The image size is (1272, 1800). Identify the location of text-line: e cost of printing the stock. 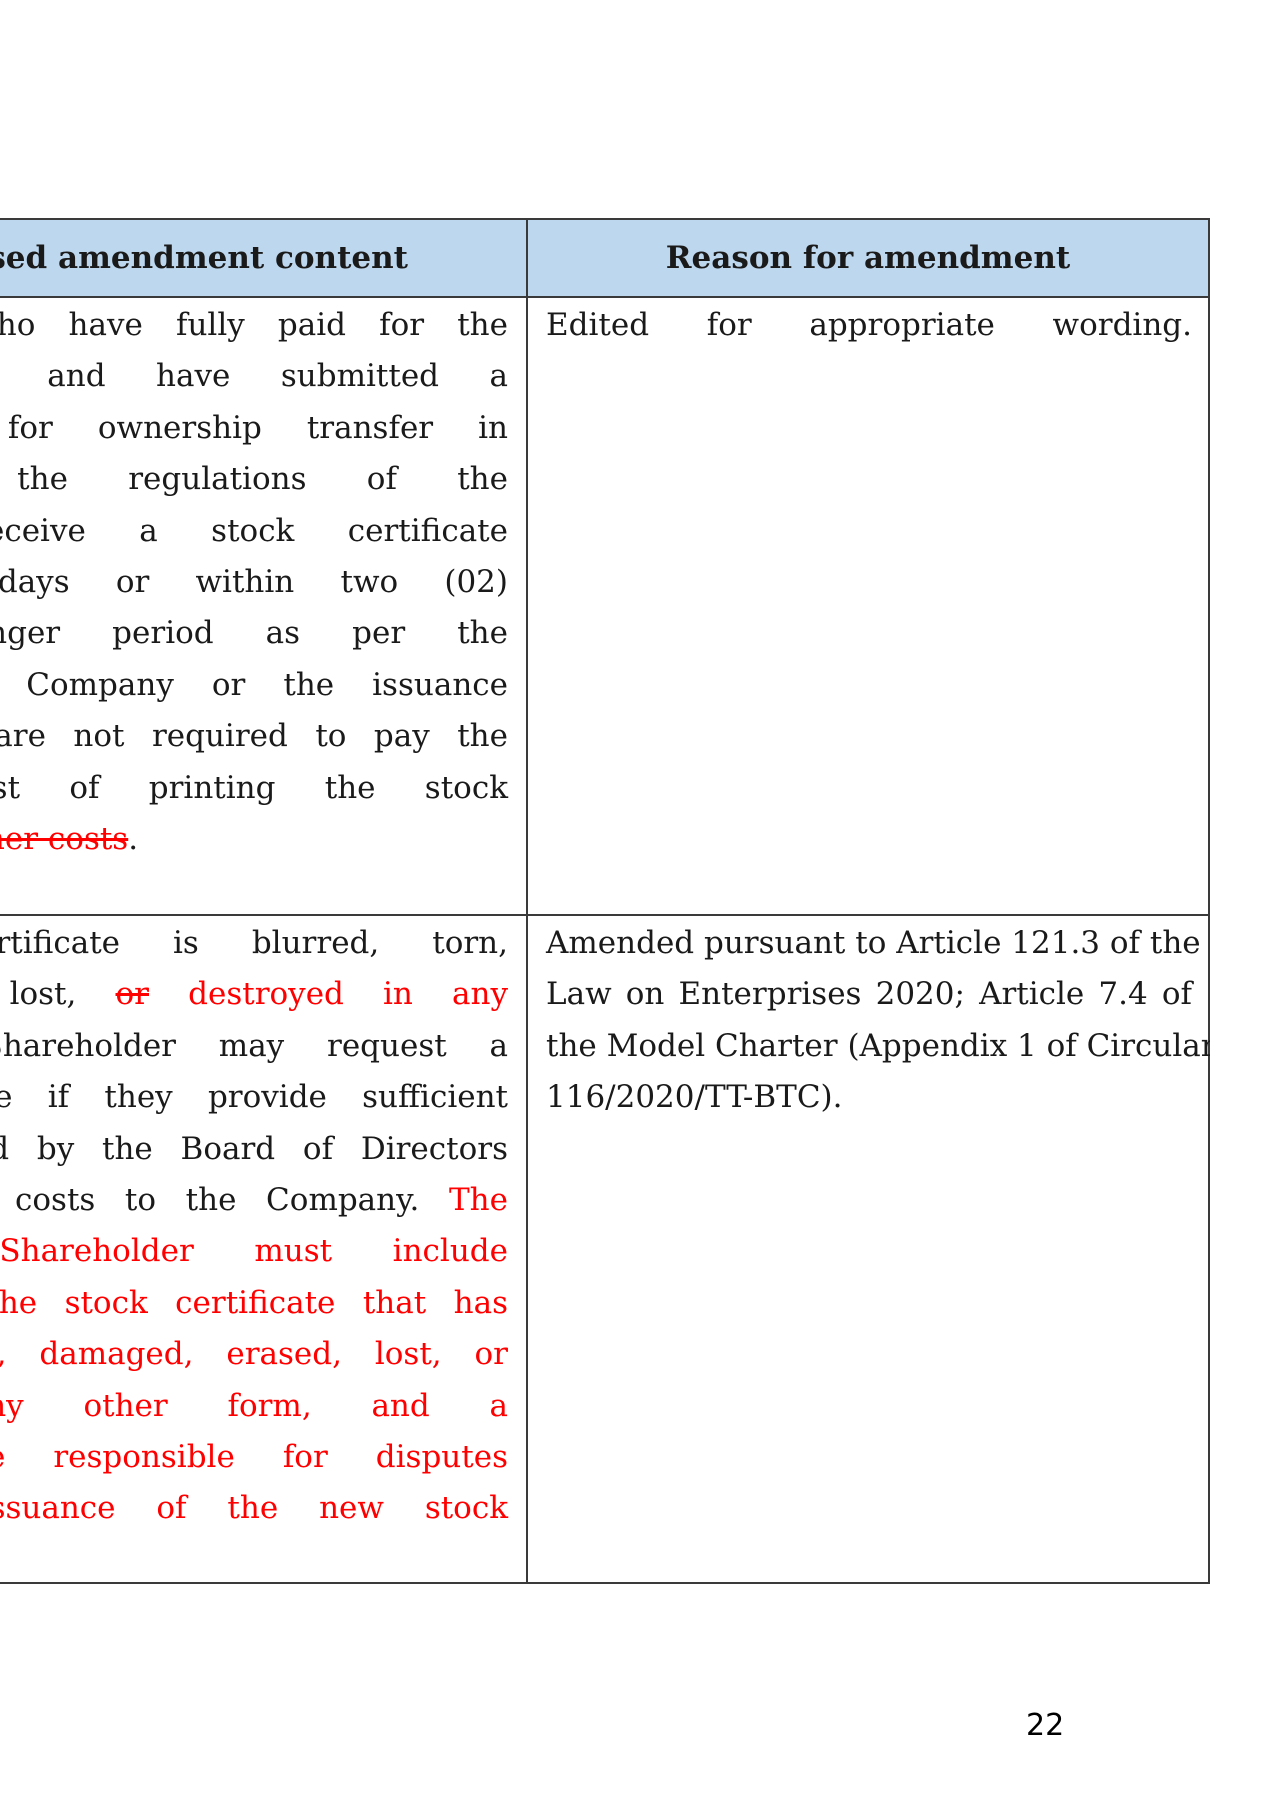
(254, 788).